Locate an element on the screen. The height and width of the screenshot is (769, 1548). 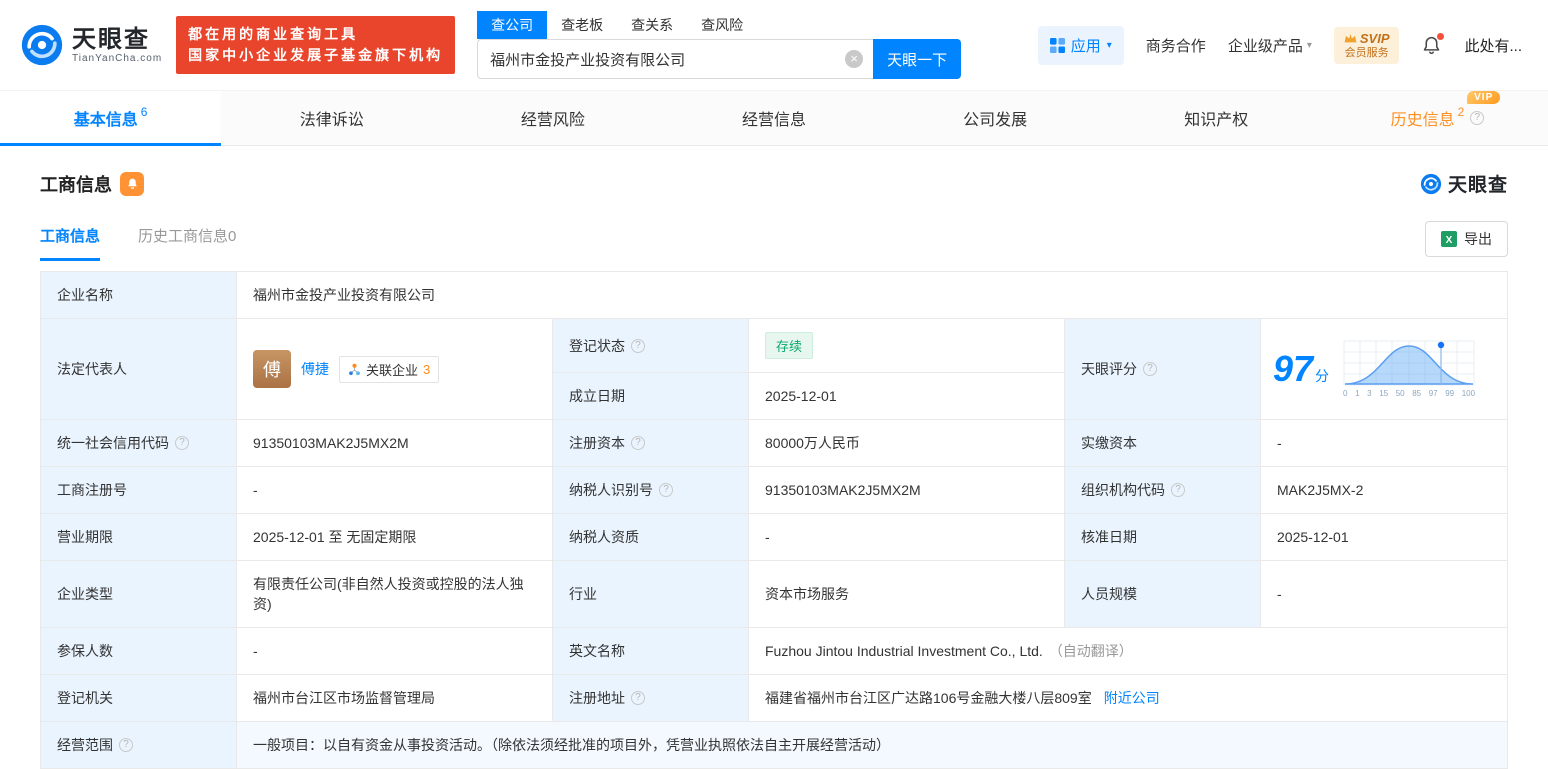
establish-date-value: 2025-12-01 is located at coordinates (906, 396).